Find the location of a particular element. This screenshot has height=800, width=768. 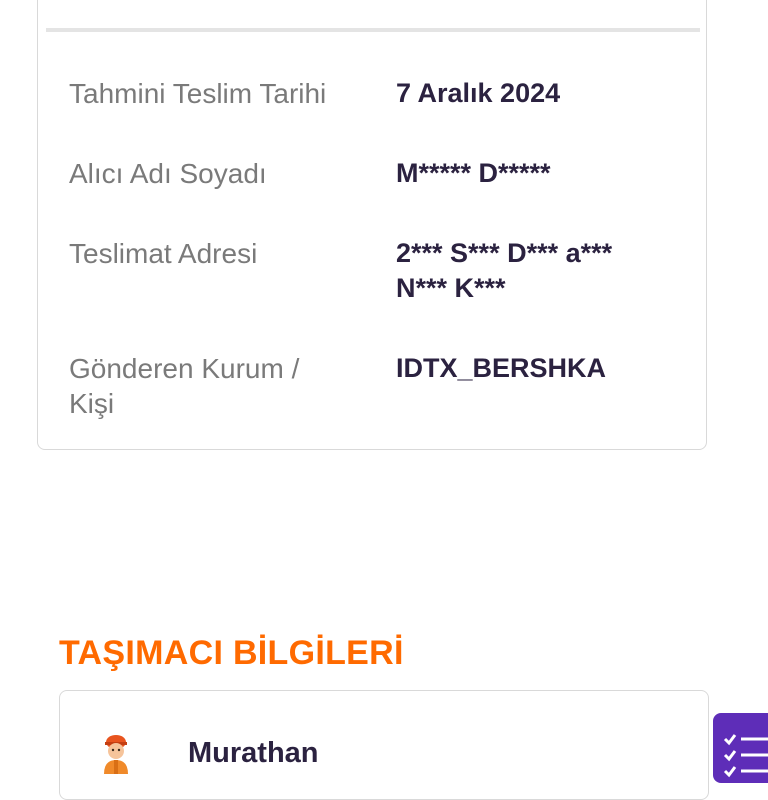

delivery-address-line1: 2*** S*** D*** a*** is located at coordinates (504, 253).